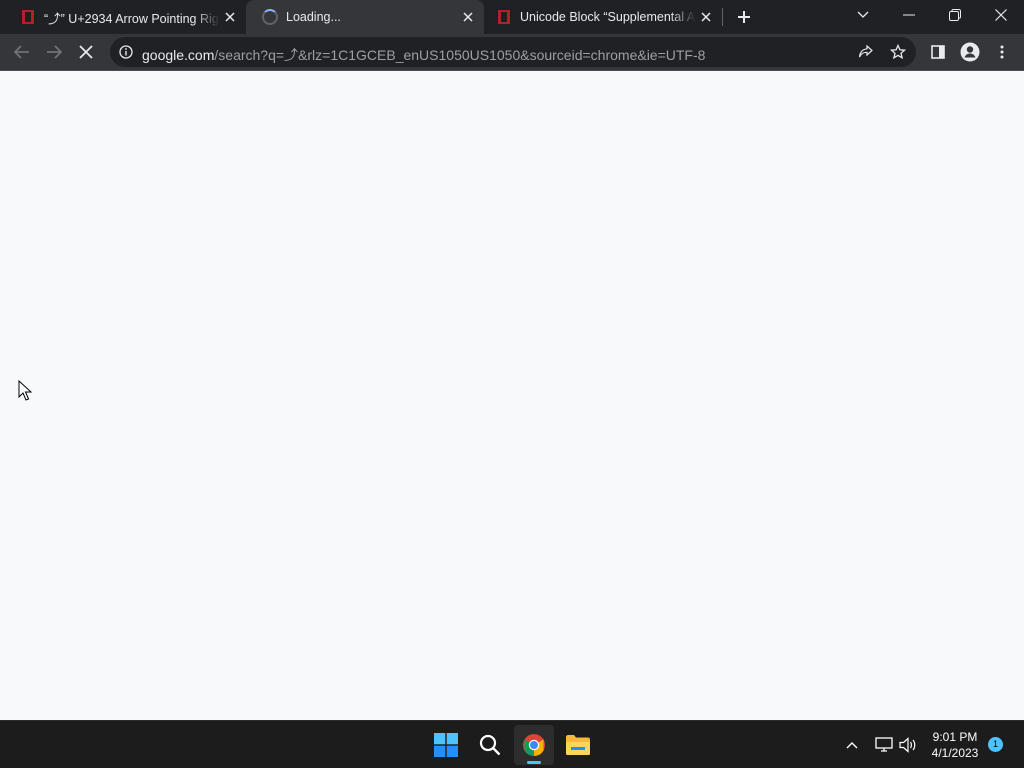  I want to click on clock-time: 9:01 PM, so click(955, 737).